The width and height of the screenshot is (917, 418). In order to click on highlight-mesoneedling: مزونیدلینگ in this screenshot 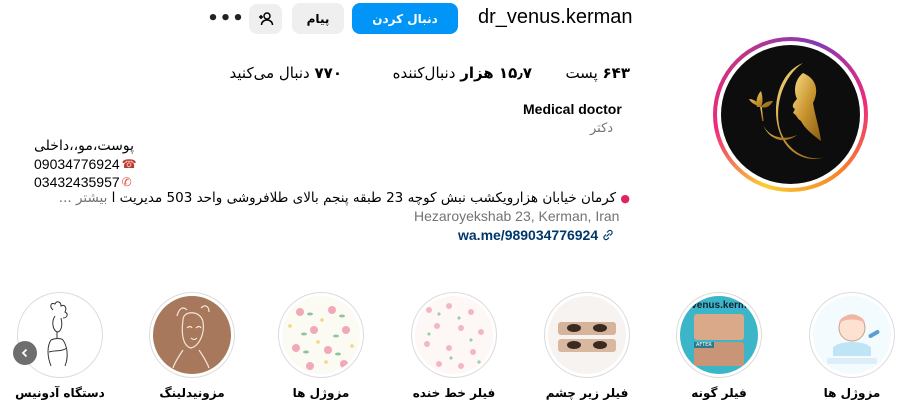, I will do `click(192, 346)`.